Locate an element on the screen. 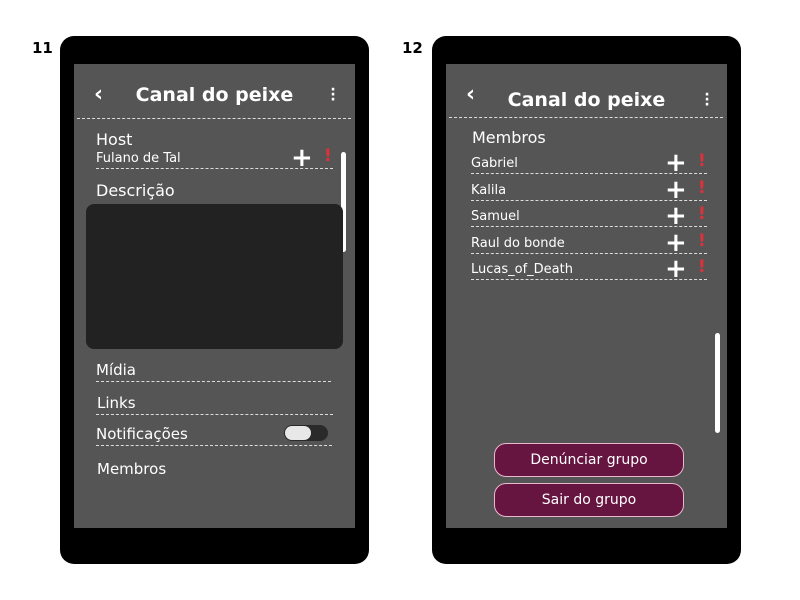 The image size is (800, 600). notifications-toggle is located at coordinates (306, 433).